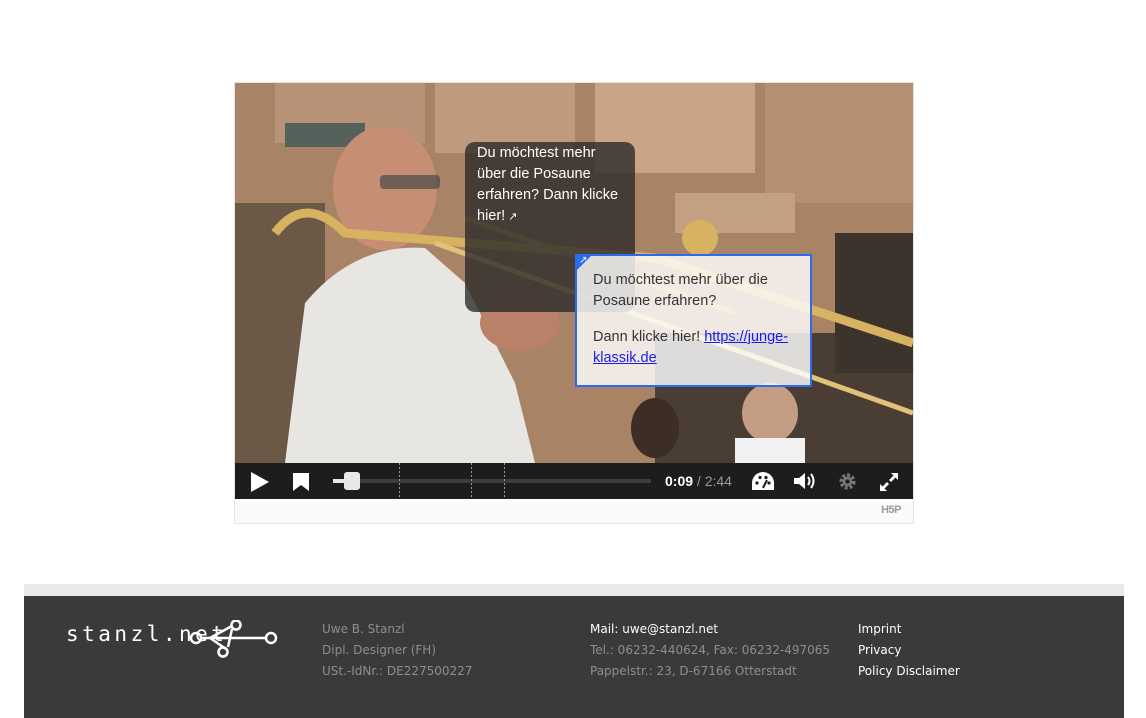 Image resolution: width=1146 pixels, height=718 pixels. What do you see at coordinates (763, 481) in the screenshot?
I see `playback-speed-icon` at bounding box center [763, 481].